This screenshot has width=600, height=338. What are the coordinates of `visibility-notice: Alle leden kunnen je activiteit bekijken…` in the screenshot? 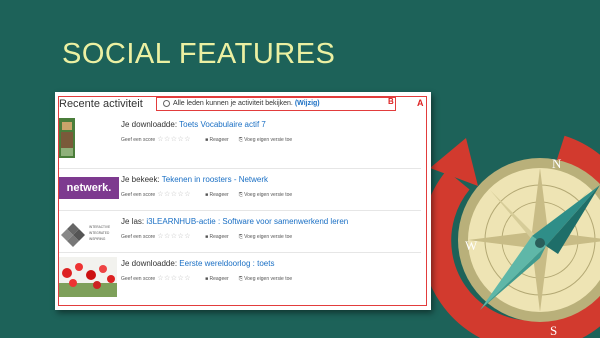 It's located at (276, 104).